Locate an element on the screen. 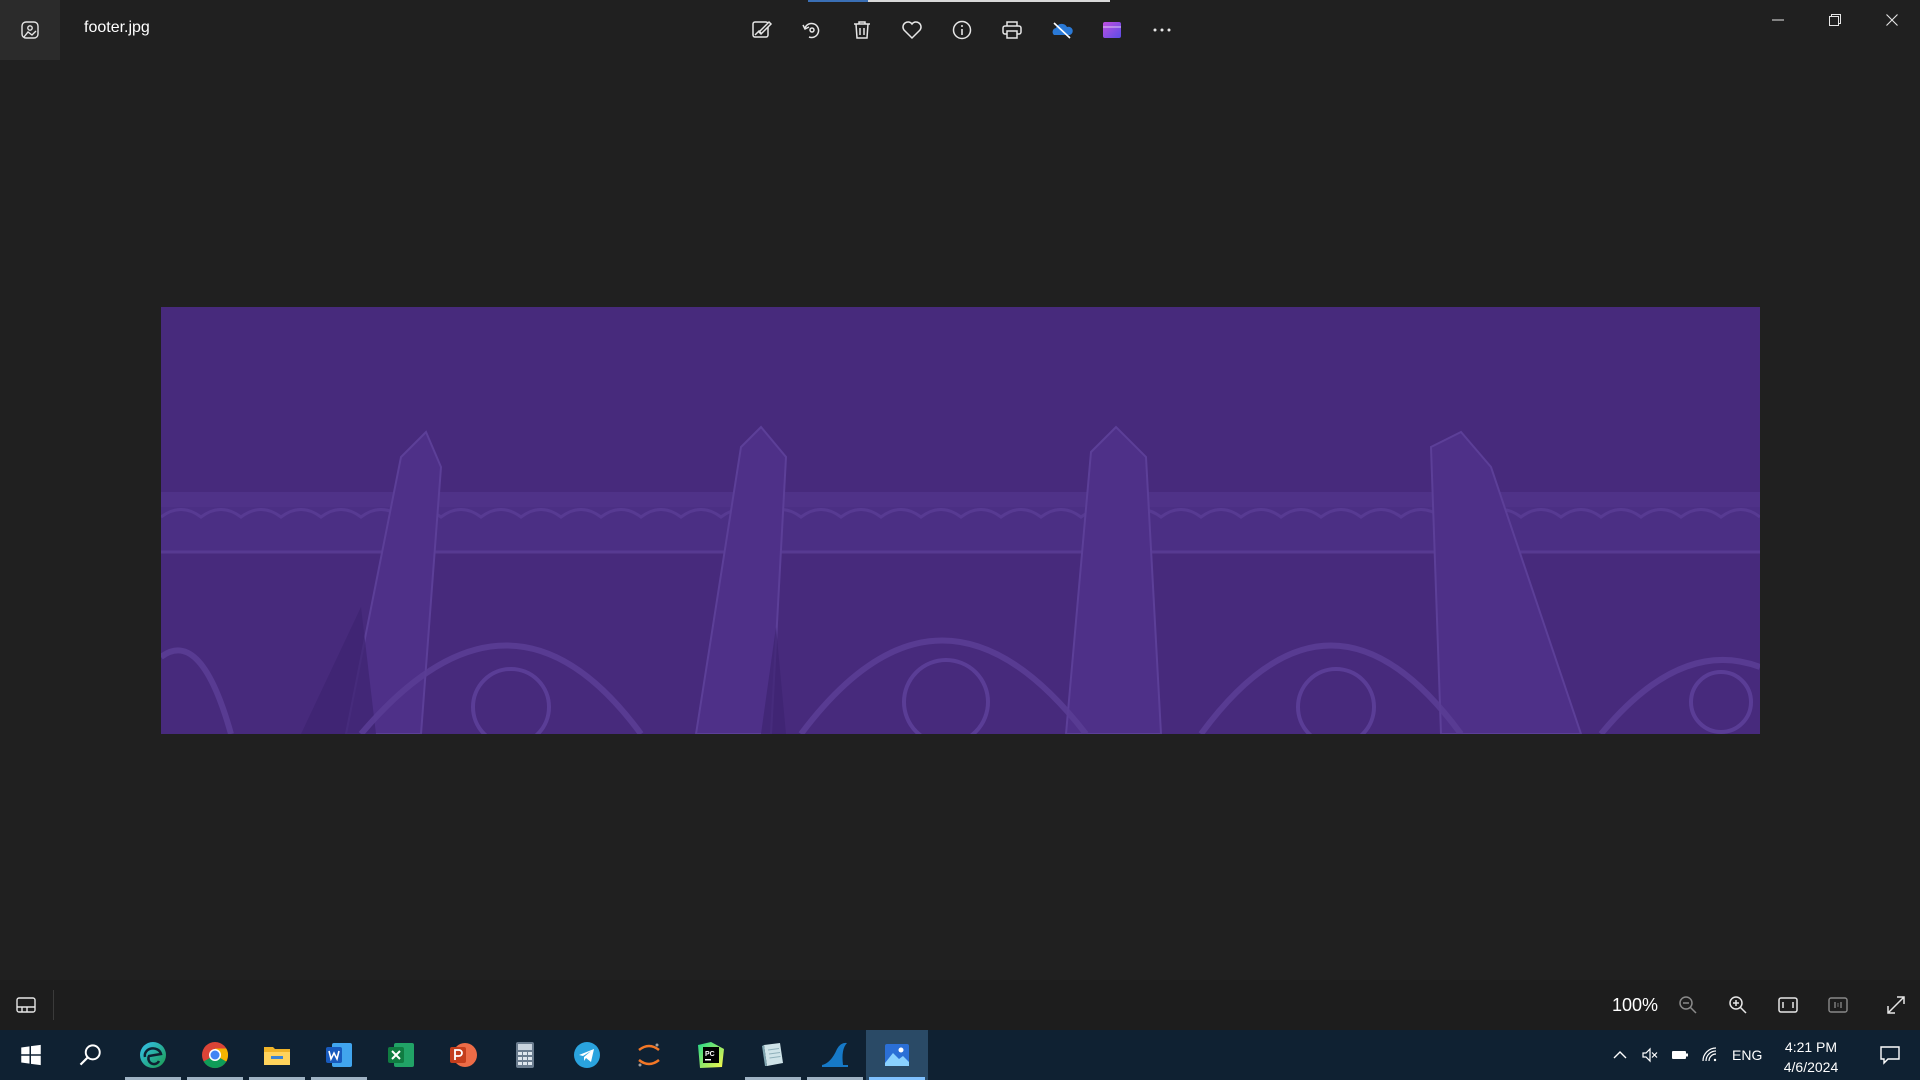  title-bar: footer.jpg is located at coordinates (960, 30).